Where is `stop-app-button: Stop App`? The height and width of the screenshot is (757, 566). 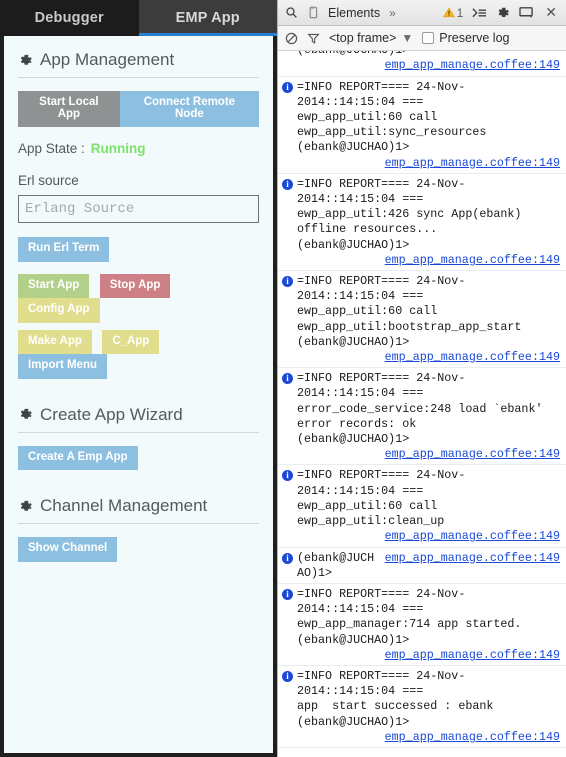
stop-app-button: Stop App is located at coordinates (135, 285).